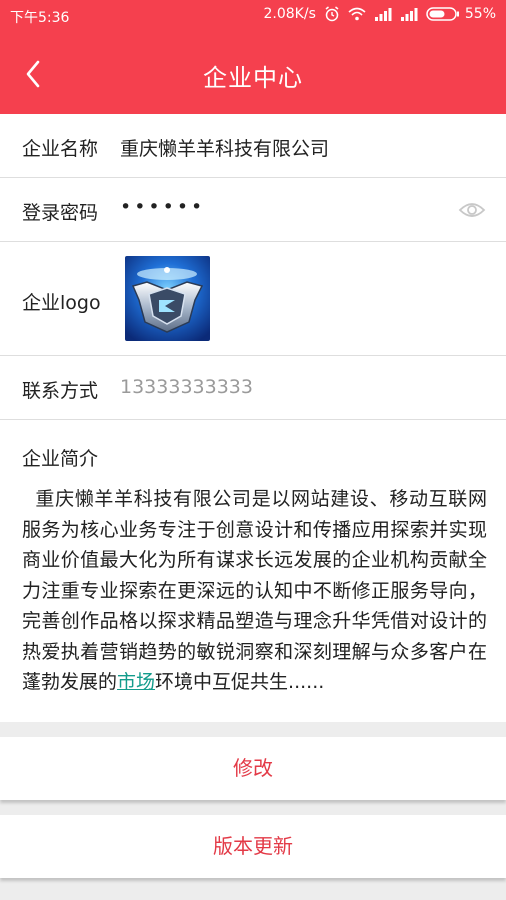 The image size is (506, 900). What do you see at coordinates (225, 149) in the screenshot?
I see `company-name-value: 重庆懒羊羊科技有限公司` at bounding box center [225, 149].